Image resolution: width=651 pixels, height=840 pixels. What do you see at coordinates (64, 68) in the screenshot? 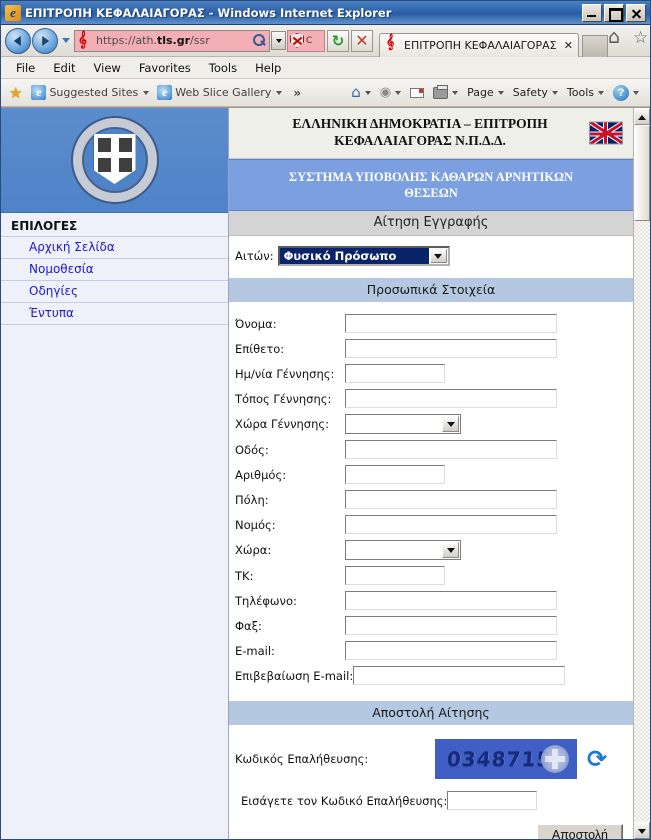
I see `menu-item-edit: Edit` at bounding box center [64, 68].